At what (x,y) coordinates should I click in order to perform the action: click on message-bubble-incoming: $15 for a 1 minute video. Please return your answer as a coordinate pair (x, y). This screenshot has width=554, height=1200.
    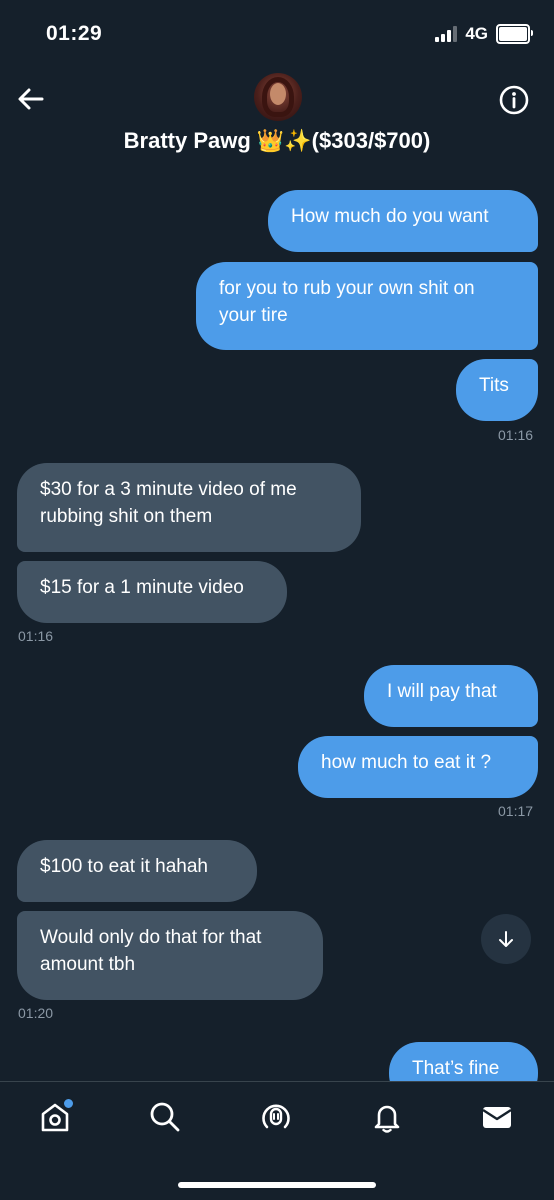
    Looking at the image, I should click on (152, 592).